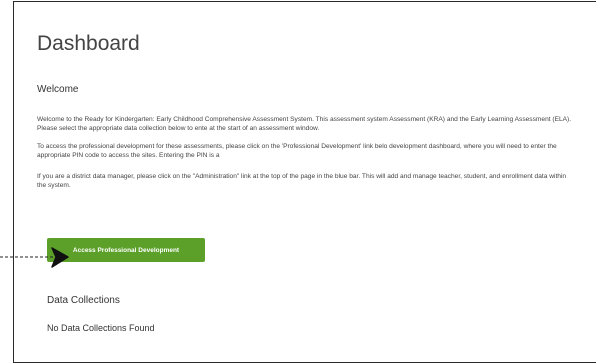  I want to click on welcome-heading: Welcome, so click(58, 89).